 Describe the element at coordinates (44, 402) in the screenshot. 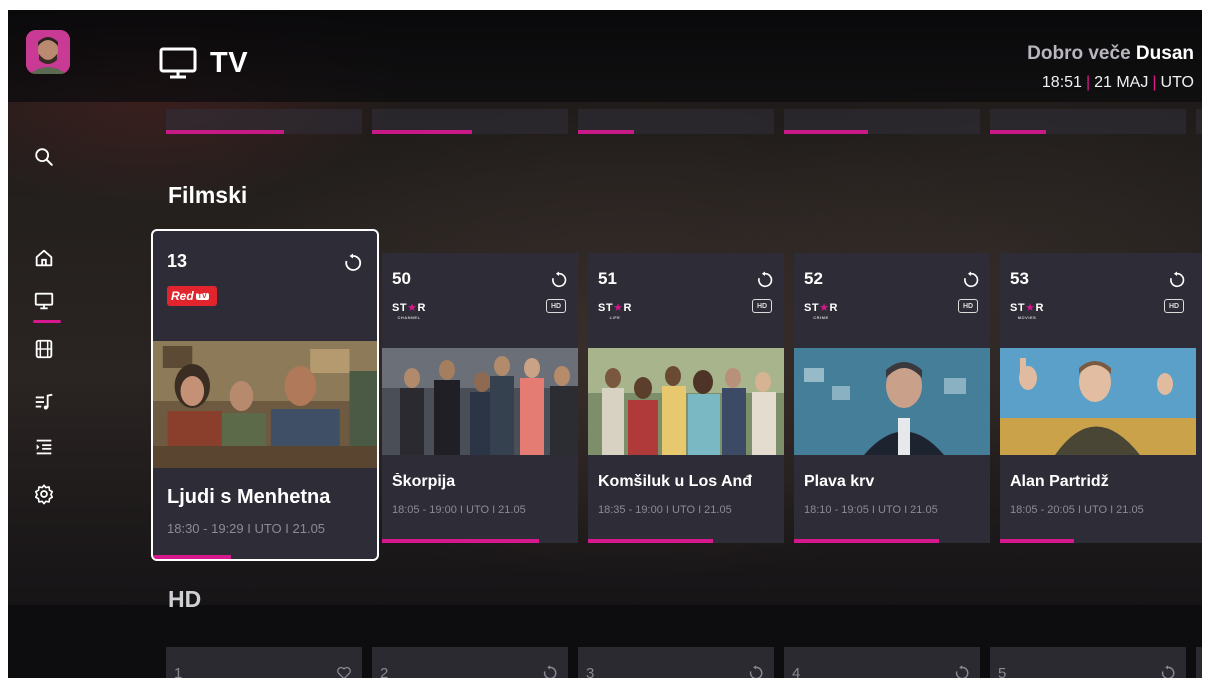

I see `music-playlist-icon` at that location.